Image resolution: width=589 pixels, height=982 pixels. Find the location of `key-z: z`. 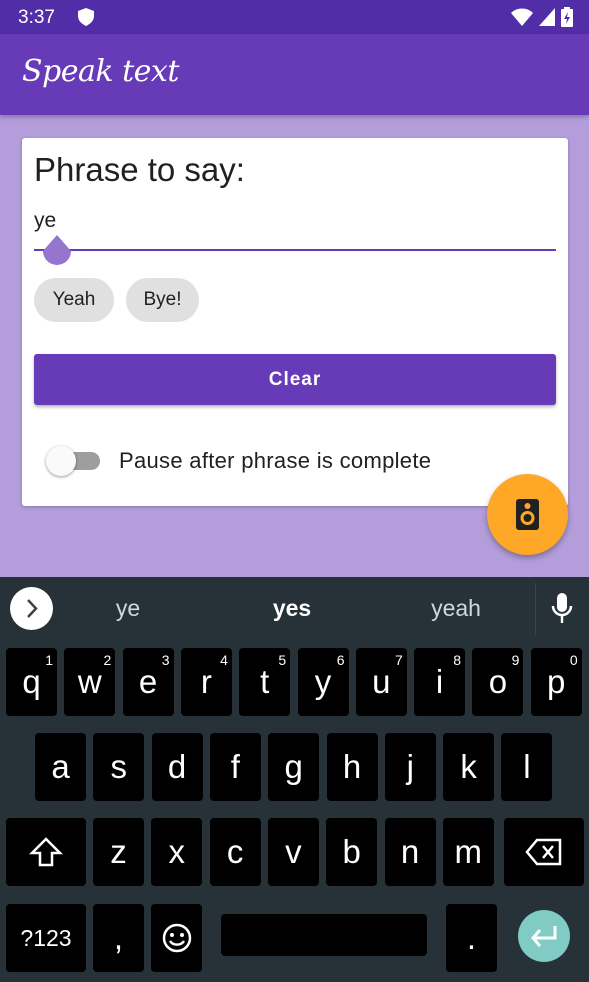

key-z: z is located at coordinates (118, 852).